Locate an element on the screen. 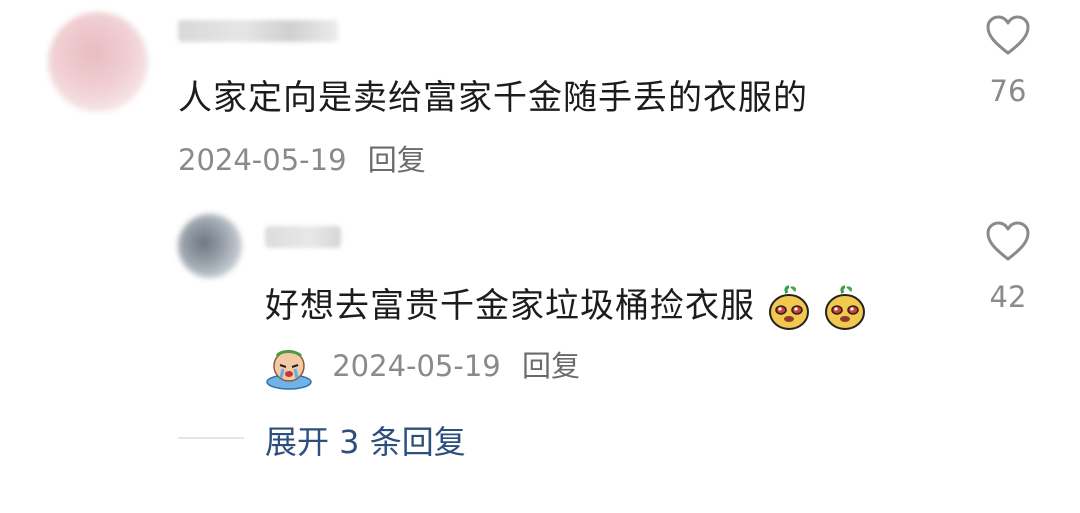  like-control: 42 is located at coordinates (1008, 267).